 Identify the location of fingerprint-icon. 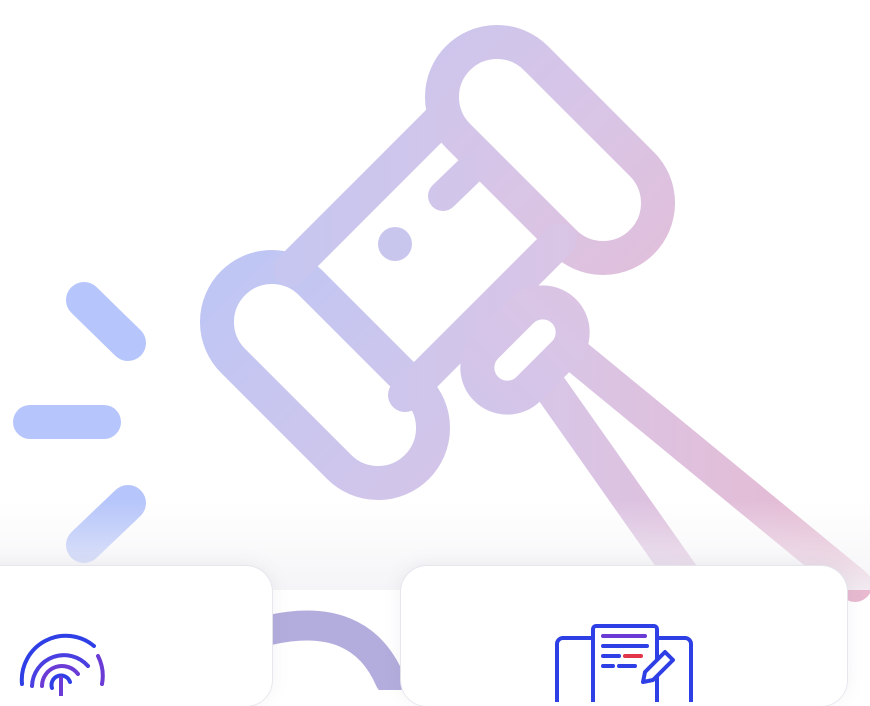
(62, 664).